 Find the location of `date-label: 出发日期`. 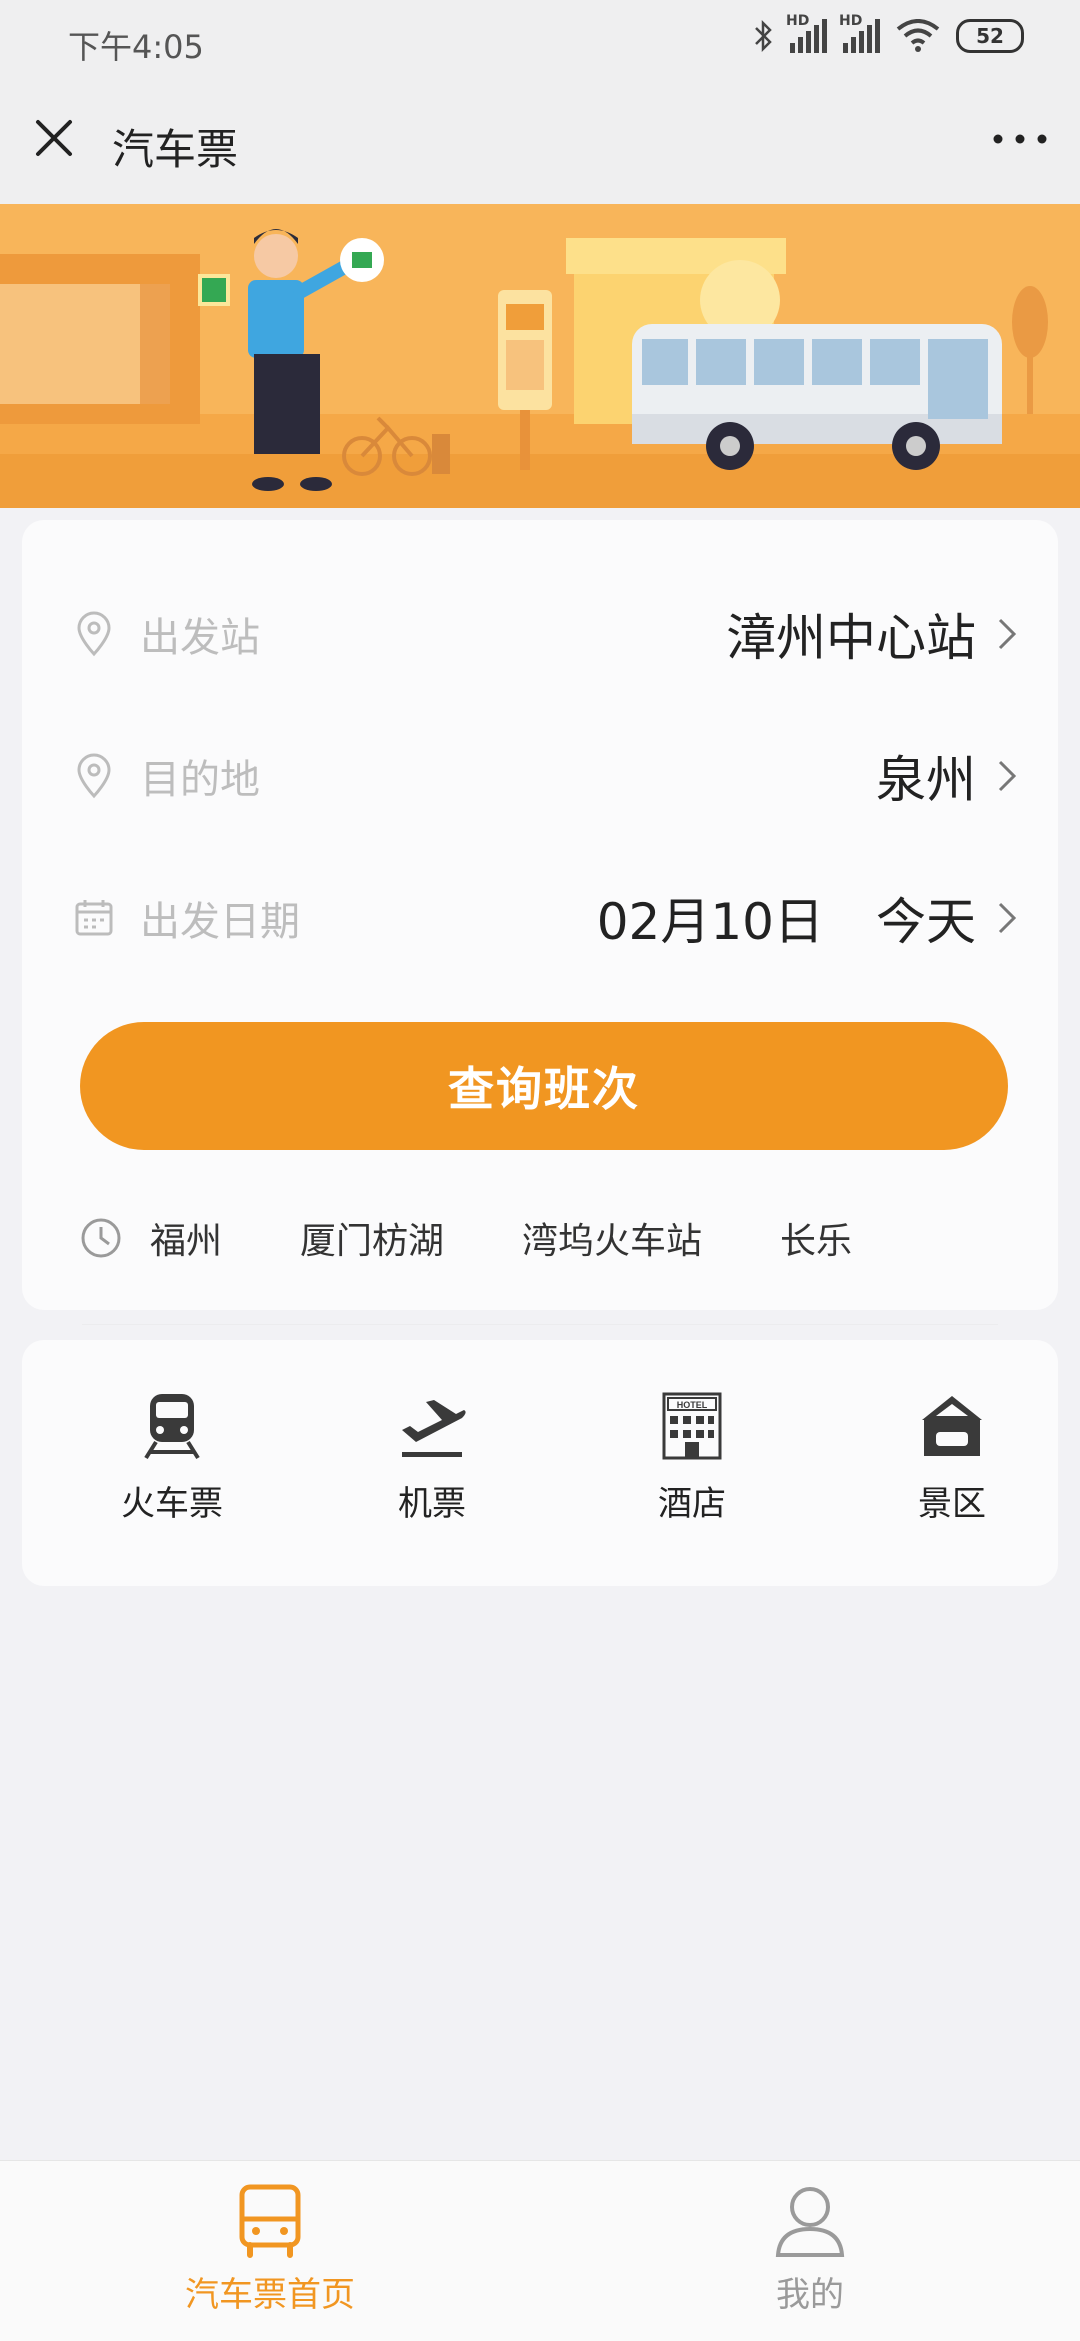

date-label: 出发日期 is located at coordinates (220, 922).